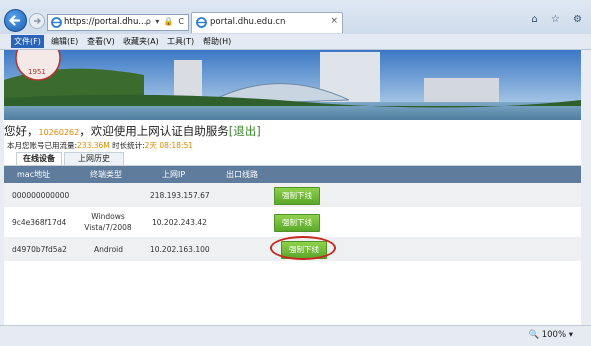 This screenshot has height=346, width=591. Describe the element at coordinates (41, 195) in the screenshot. I see `cell-mac: 000000000000` at that location.